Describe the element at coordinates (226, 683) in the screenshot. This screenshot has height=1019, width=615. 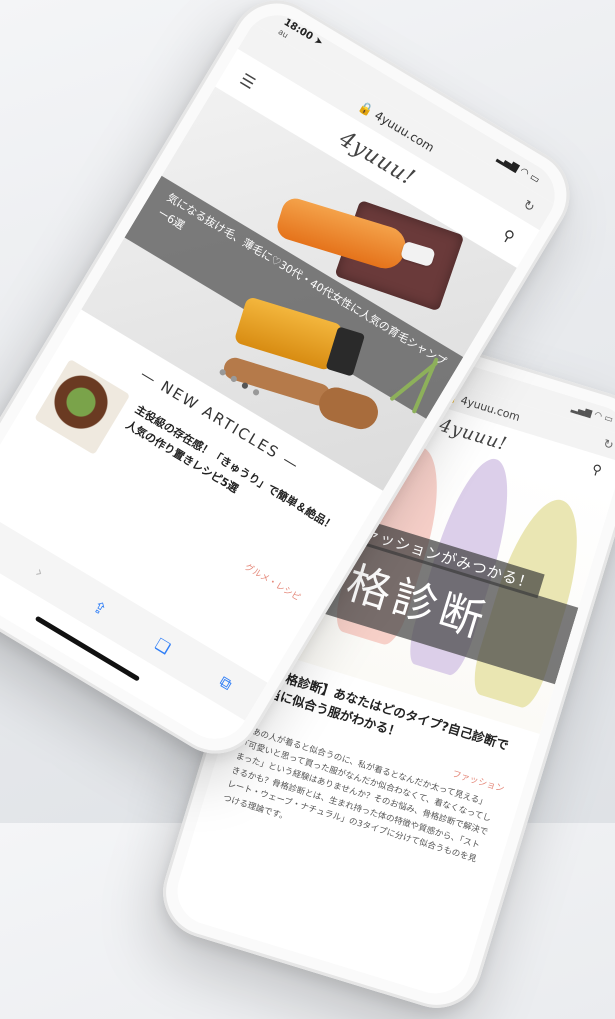
I see `tabs-icon: ⧉` at that location.